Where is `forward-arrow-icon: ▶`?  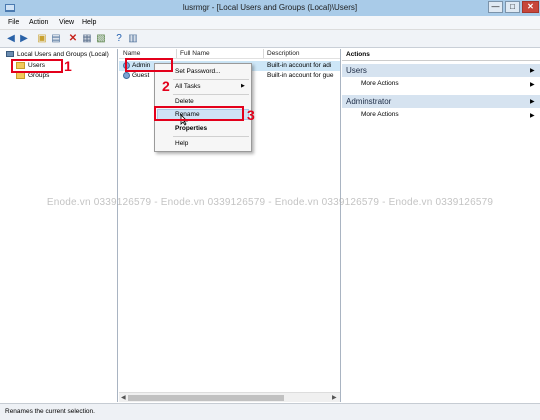 forward-arrow-icon: ▶ is located at coordinates (24, 39).